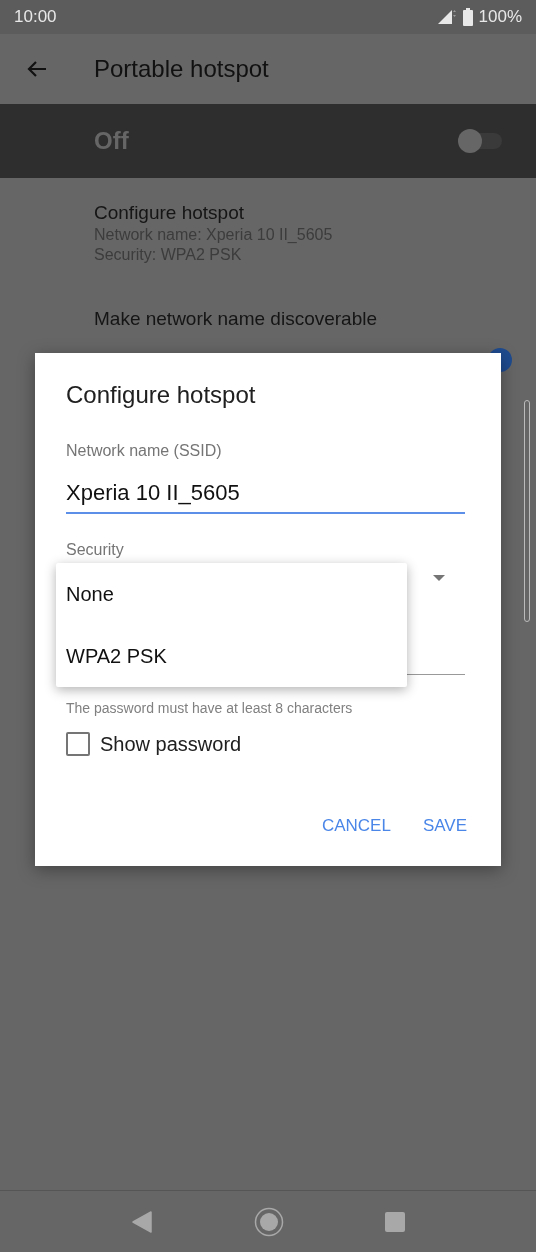  I want to click on battery-percent: 100%, so click(500, 17).